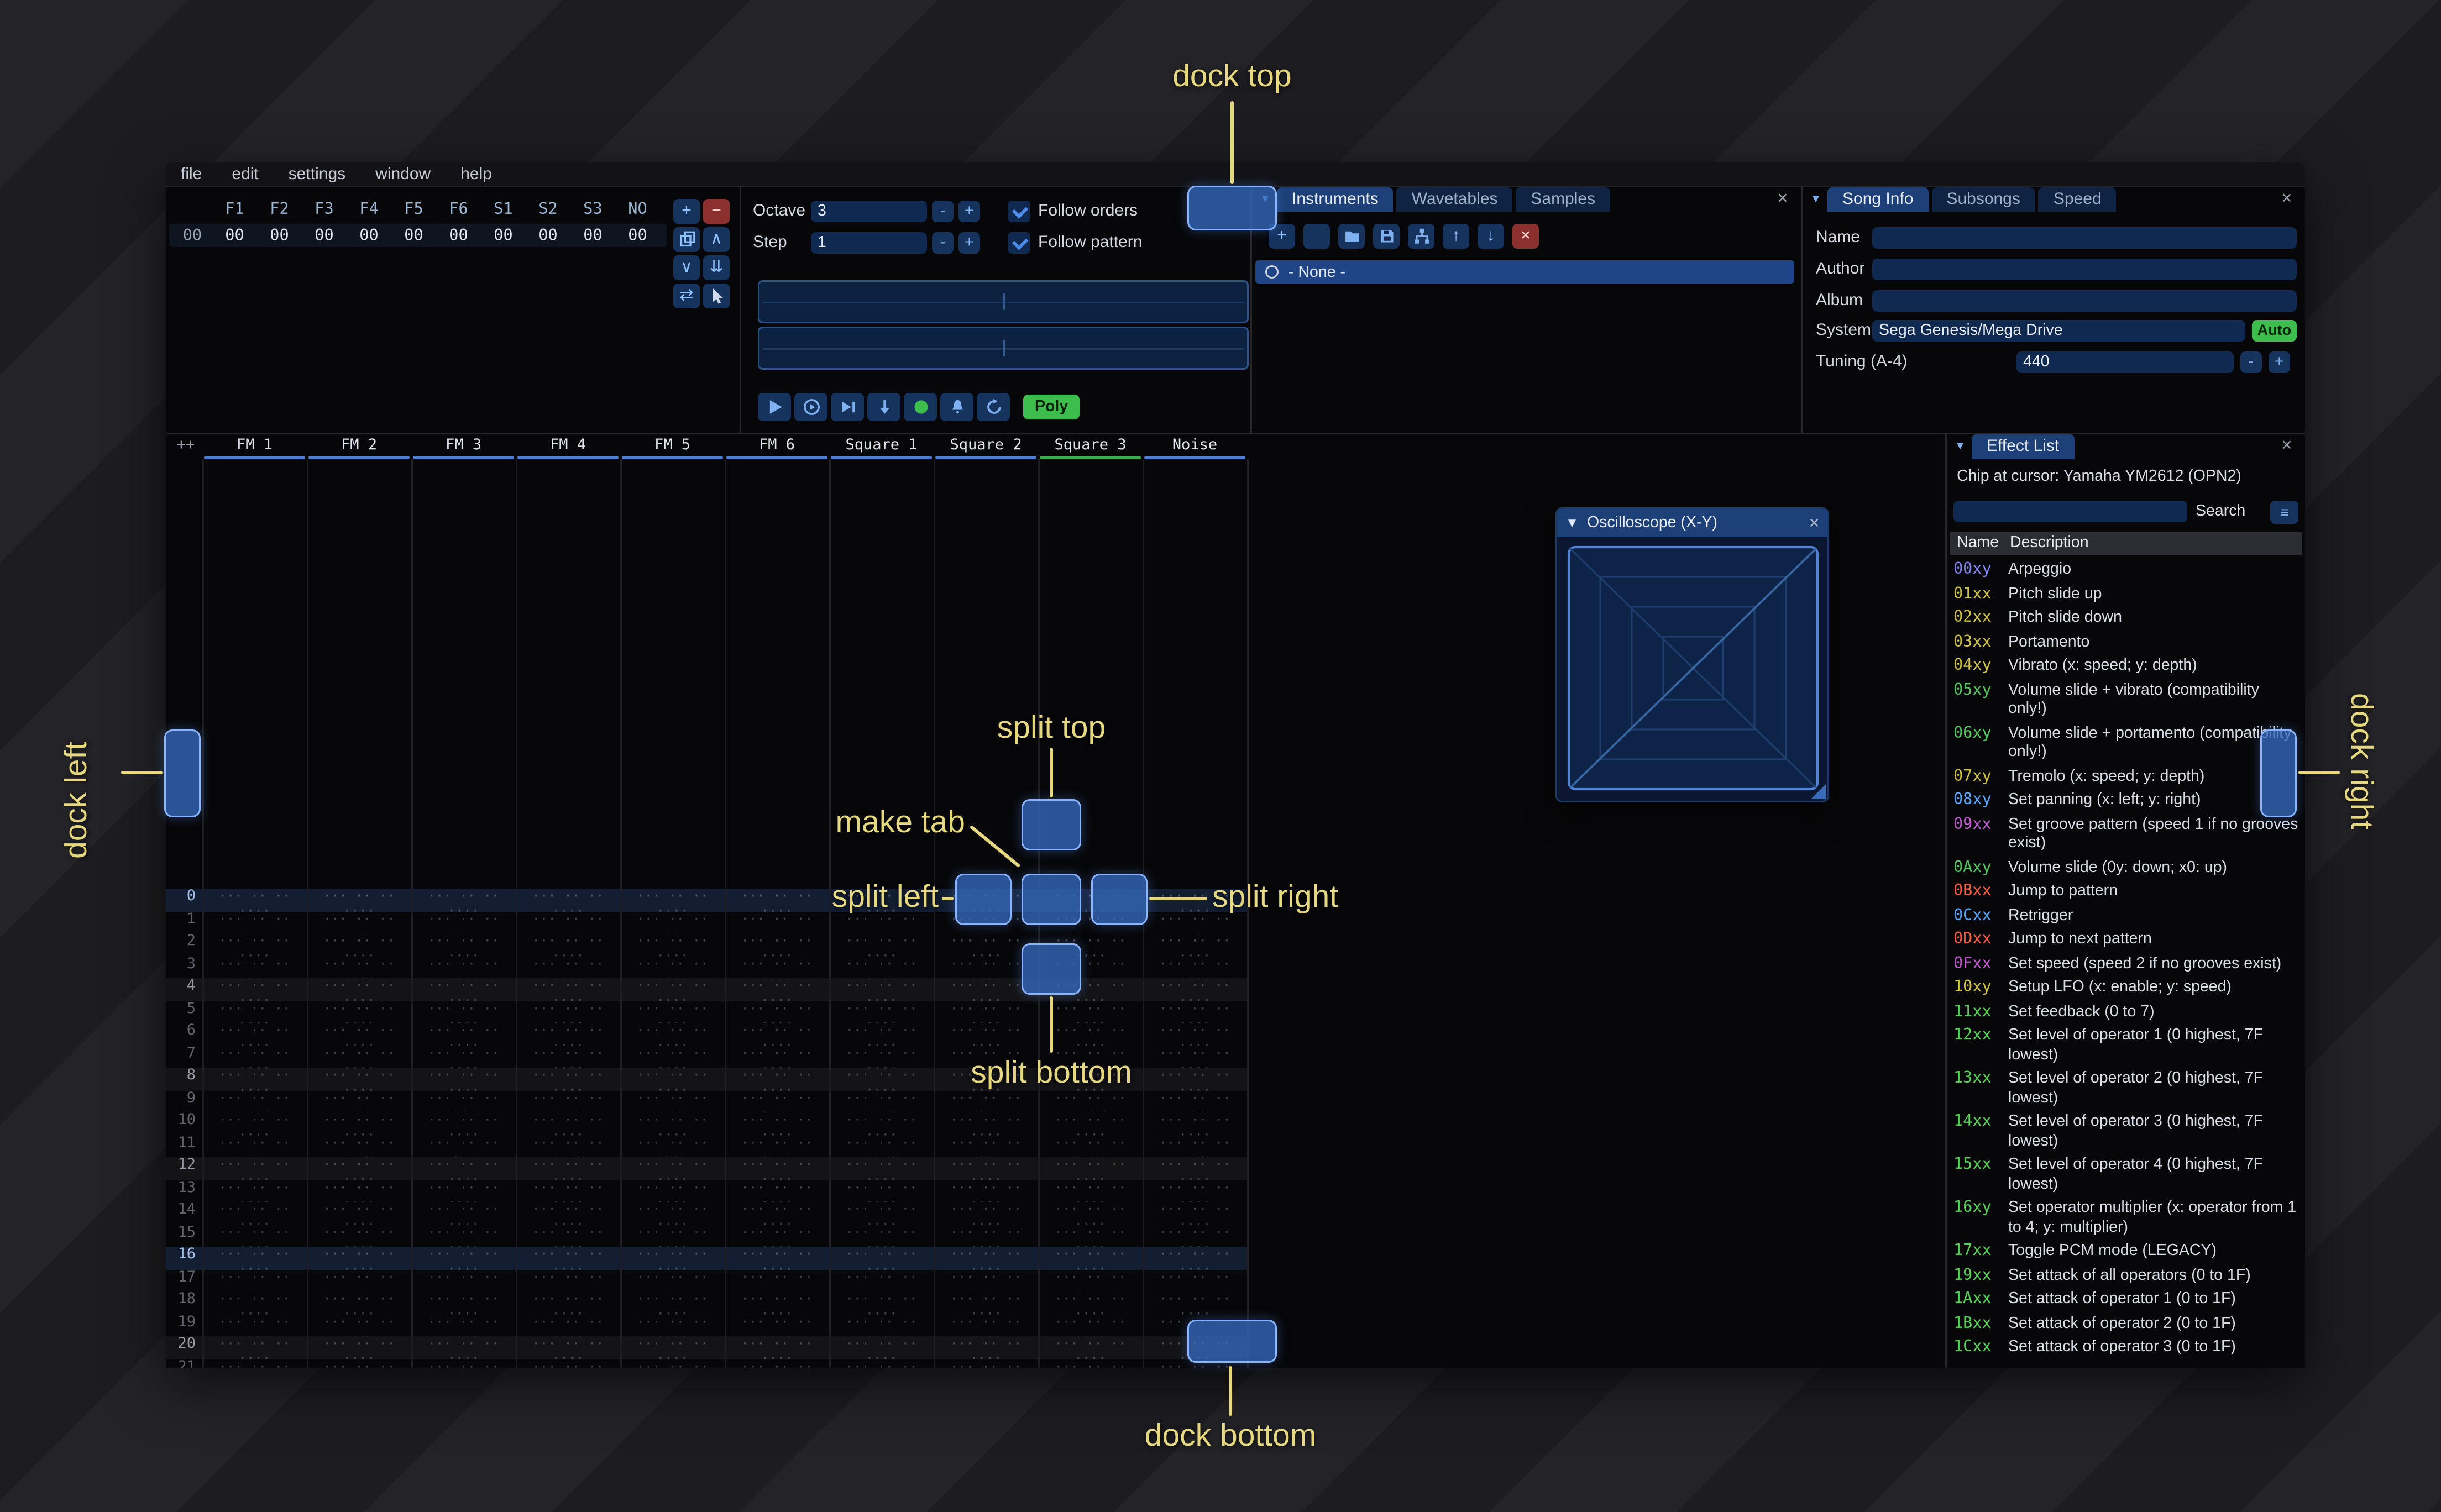 Image resolution: width=2441 pixels, height=1512 pixels. Describe the element at coordinates (1335, 200) in the screenshot. I see `tab-instruments: Instruments` at that location.